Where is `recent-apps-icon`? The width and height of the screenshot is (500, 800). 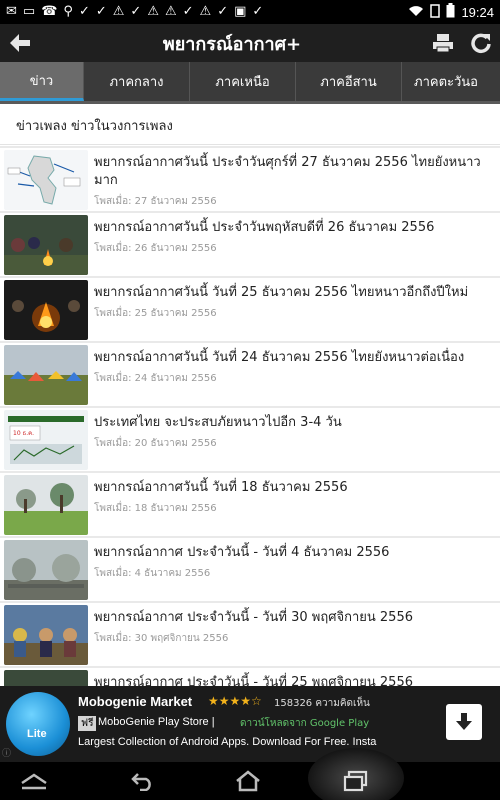 recent-apps-icon is located at coordinates (355, 781).